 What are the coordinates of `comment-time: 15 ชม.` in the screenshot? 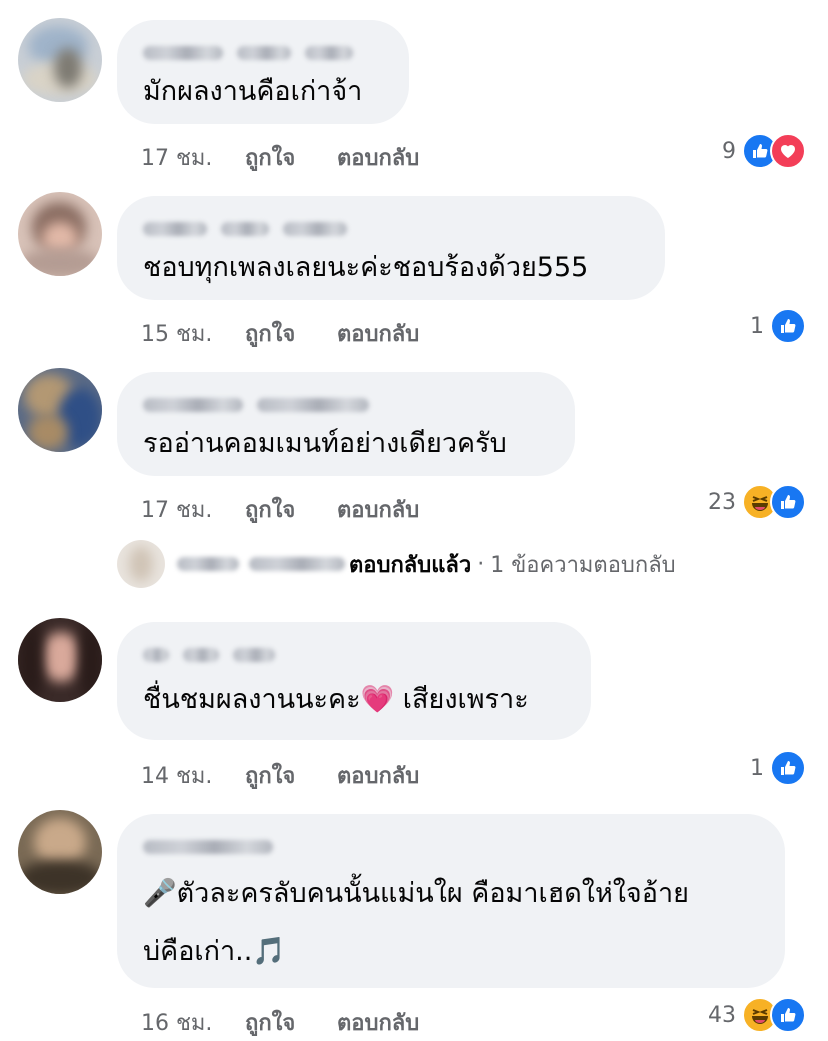 It's located at (193, 333).